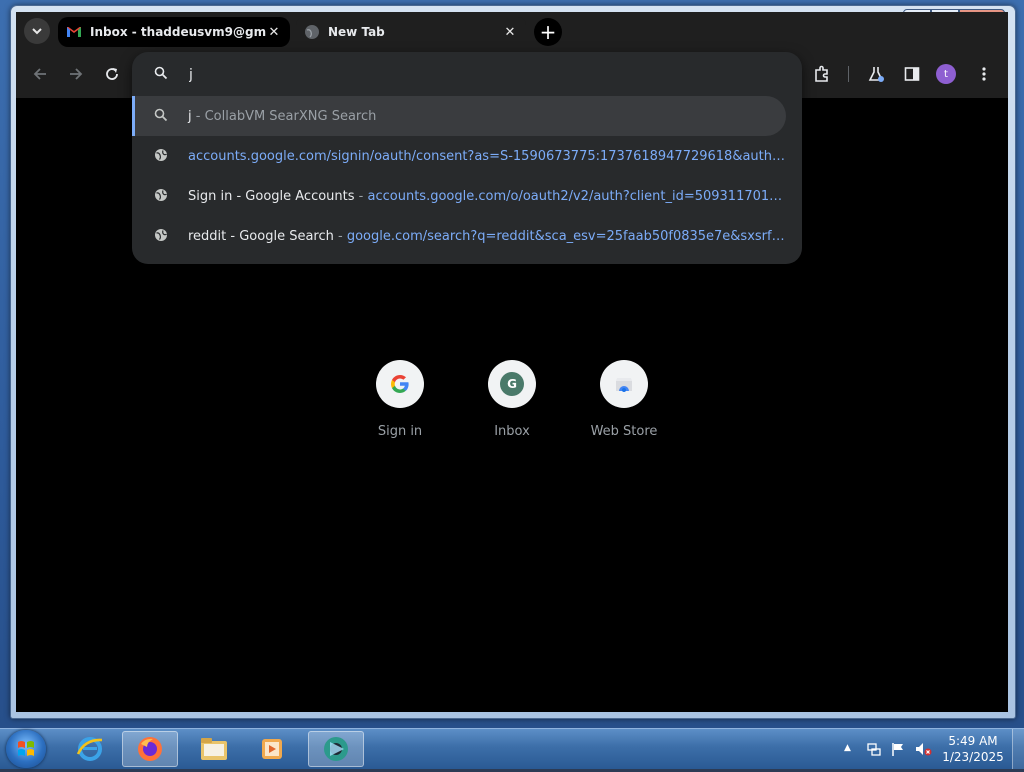 This screenshot has width=1024, height=772. What do you see at coordinates (512, 431) in the screenshot?
I see `shortcut-label: Inbox` at bounding box center [512, 431].